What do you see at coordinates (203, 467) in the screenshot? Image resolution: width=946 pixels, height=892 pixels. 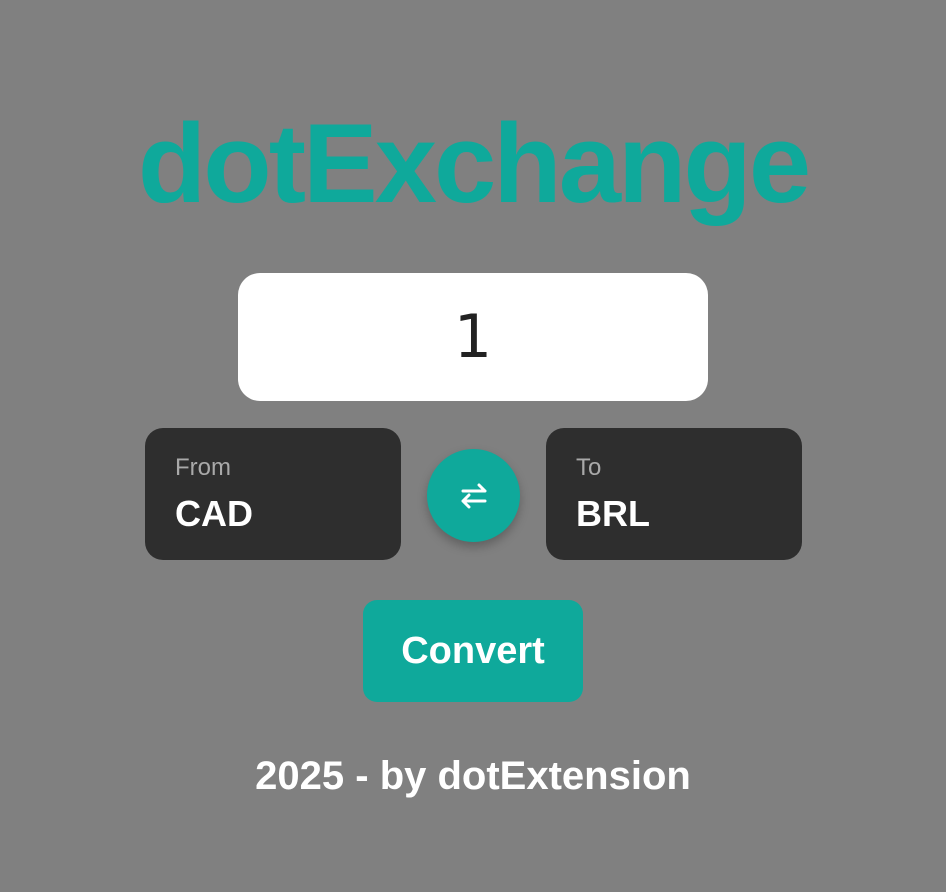 I see `from-label: From` at bounding box center [203, 467].